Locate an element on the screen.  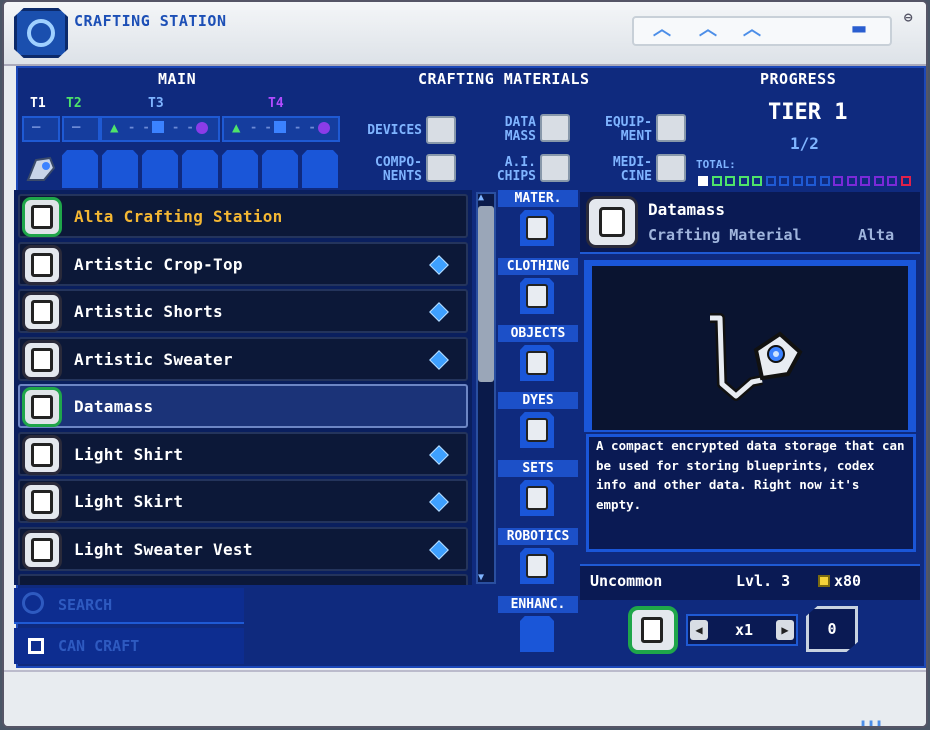
tab-robotics: ROBOTICS is located at coordinates (538, 536).